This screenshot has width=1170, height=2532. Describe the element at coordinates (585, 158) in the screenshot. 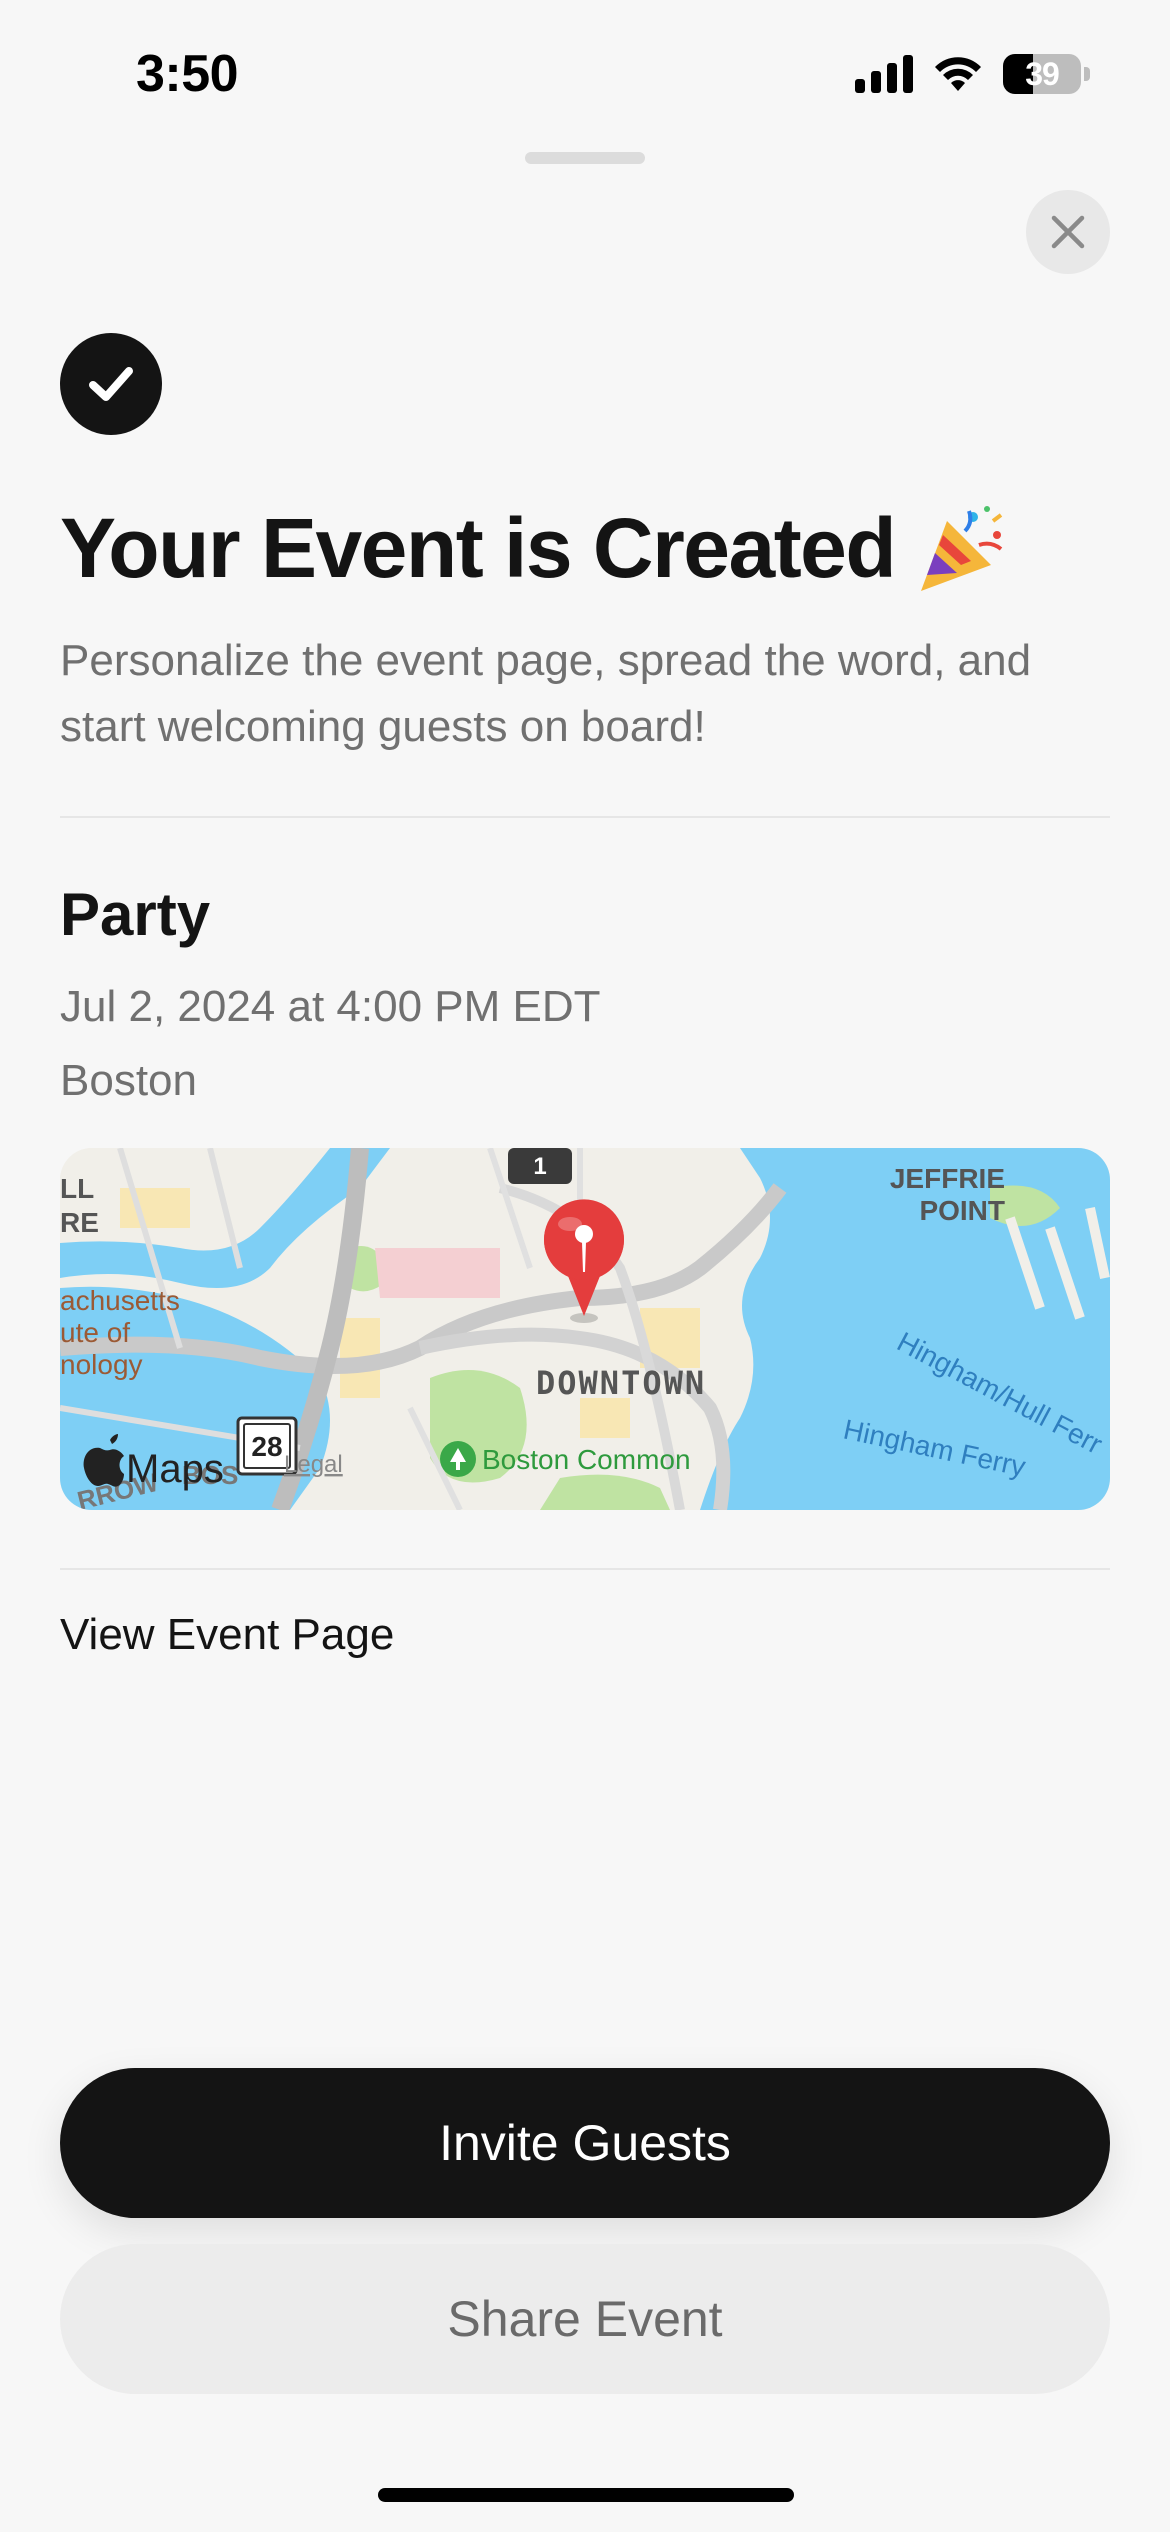

I see `sheet-grabber` at that location.